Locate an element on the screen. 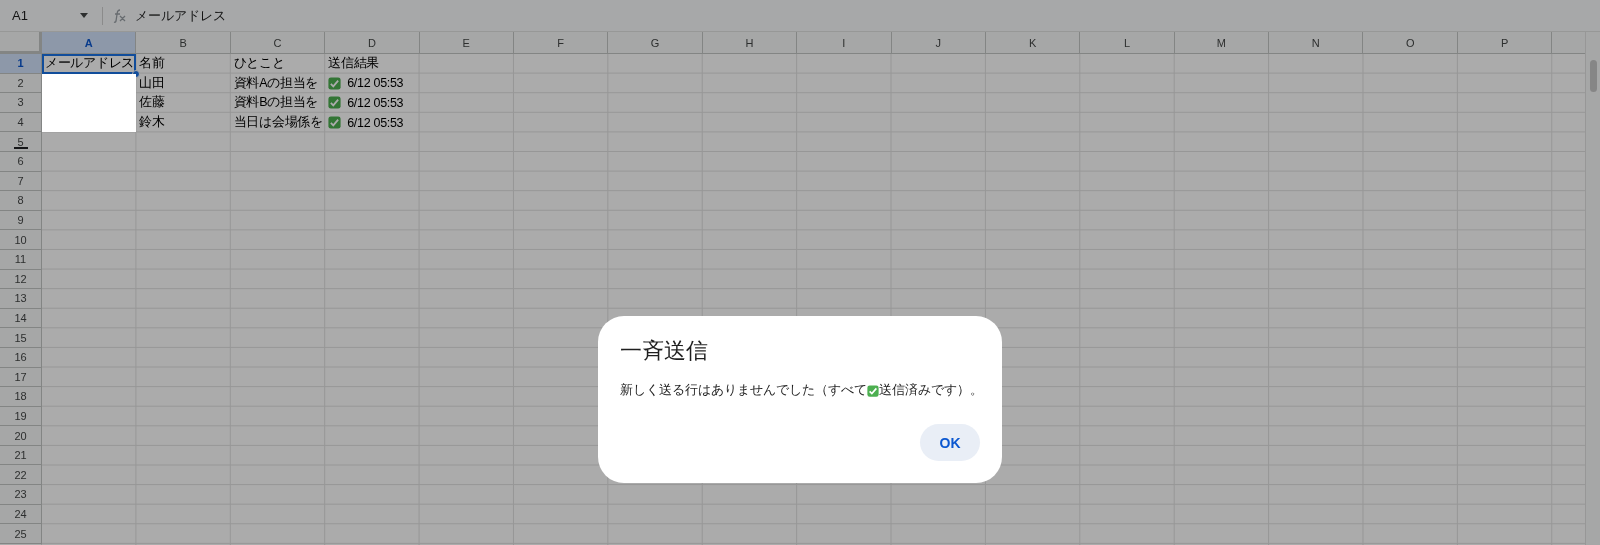 The image size is (1600, 545). row-header: 17 is located at coordinates (21, 377).